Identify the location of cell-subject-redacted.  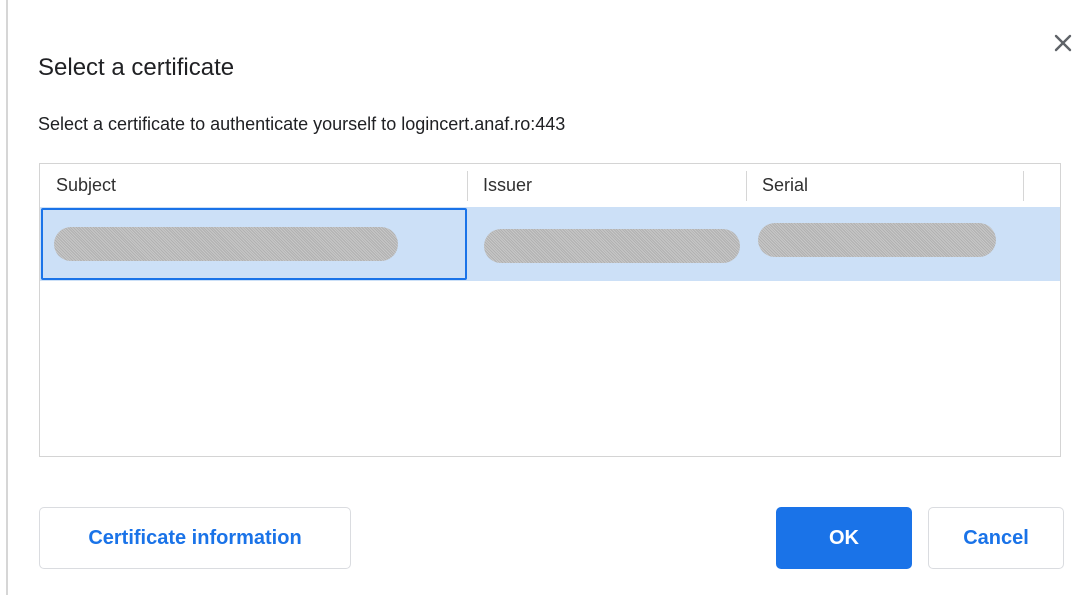
(226, 244).